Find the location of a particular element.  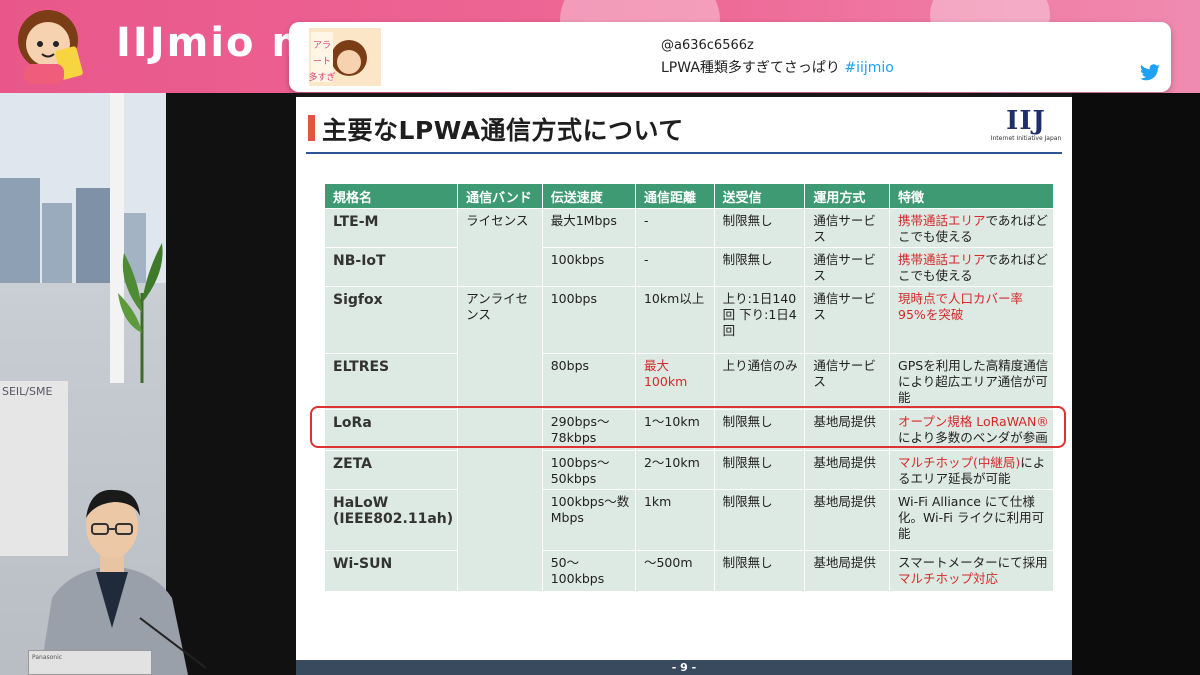

txrx-cell: 上り:1日140回 下り:1日4回 is located at coordinates (759, 320).